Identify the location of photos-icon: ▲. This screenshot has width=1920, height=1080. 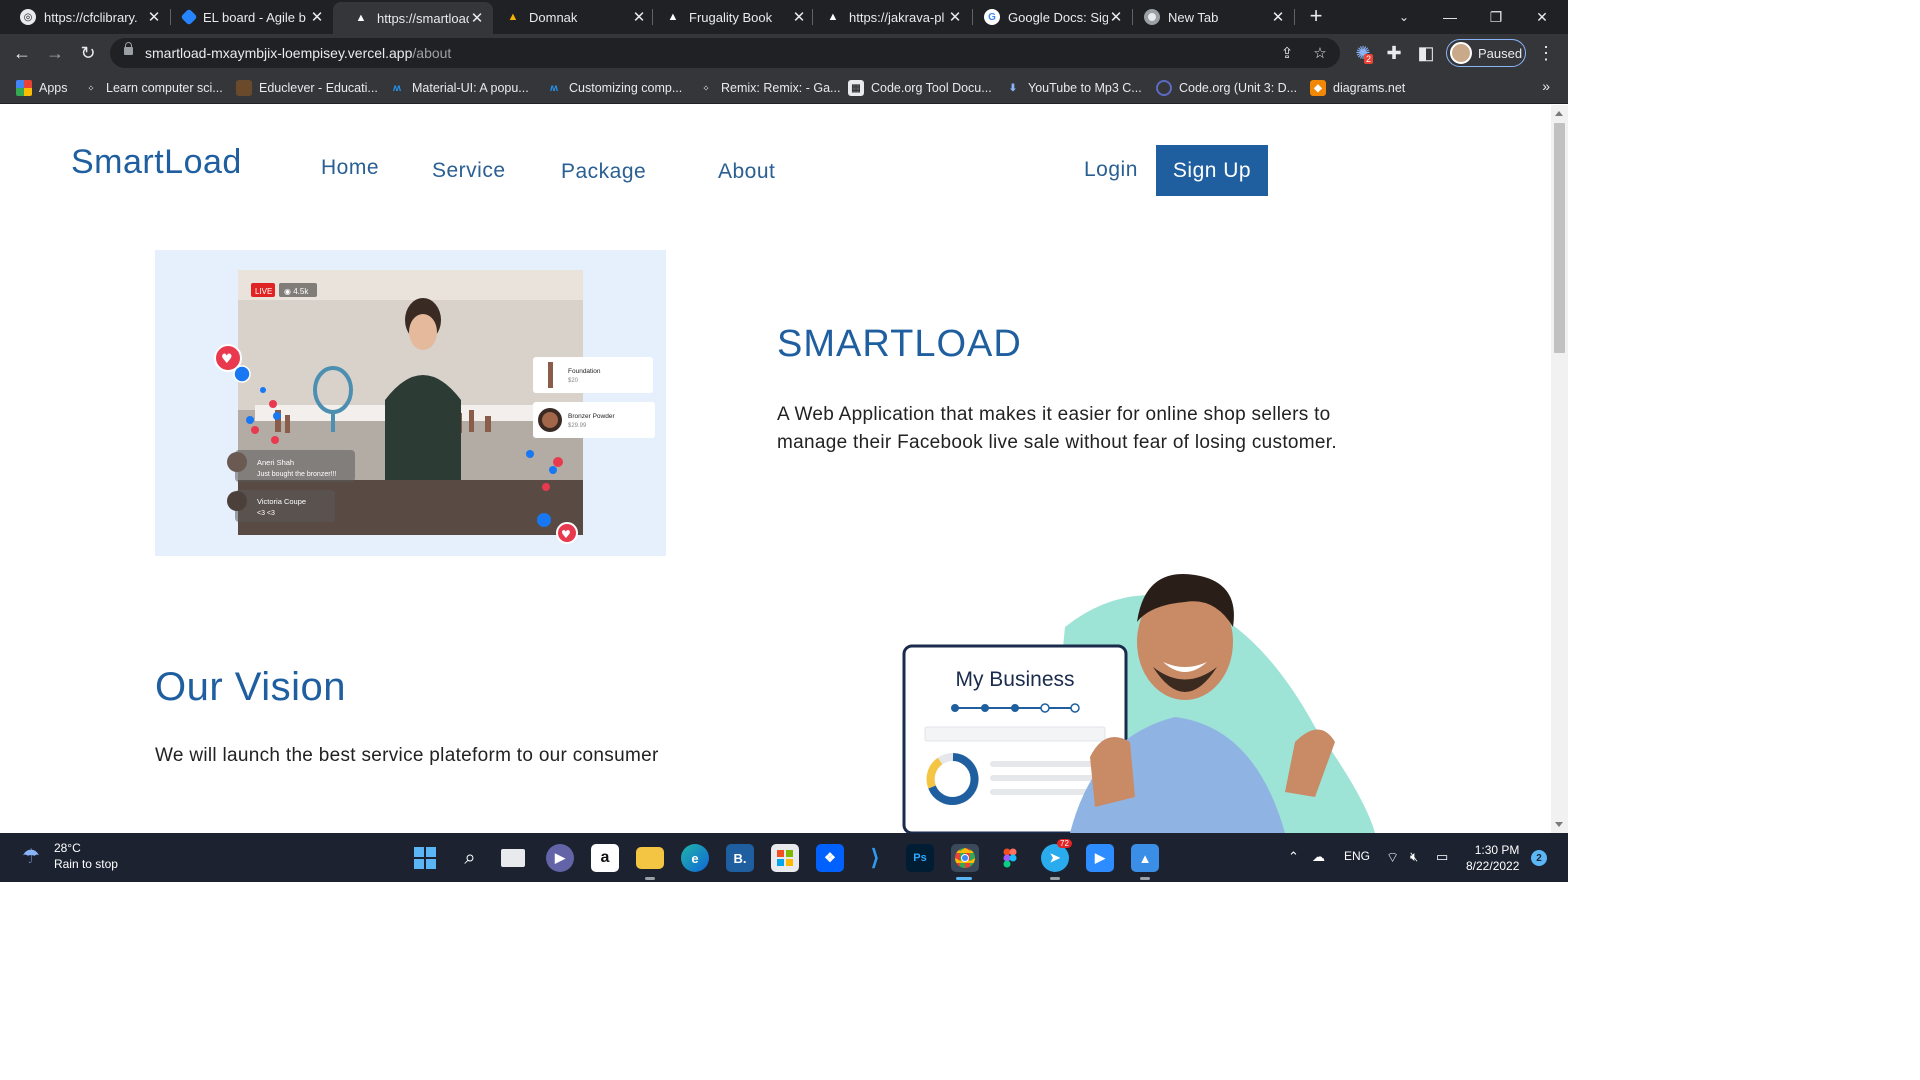
(1145, 858).